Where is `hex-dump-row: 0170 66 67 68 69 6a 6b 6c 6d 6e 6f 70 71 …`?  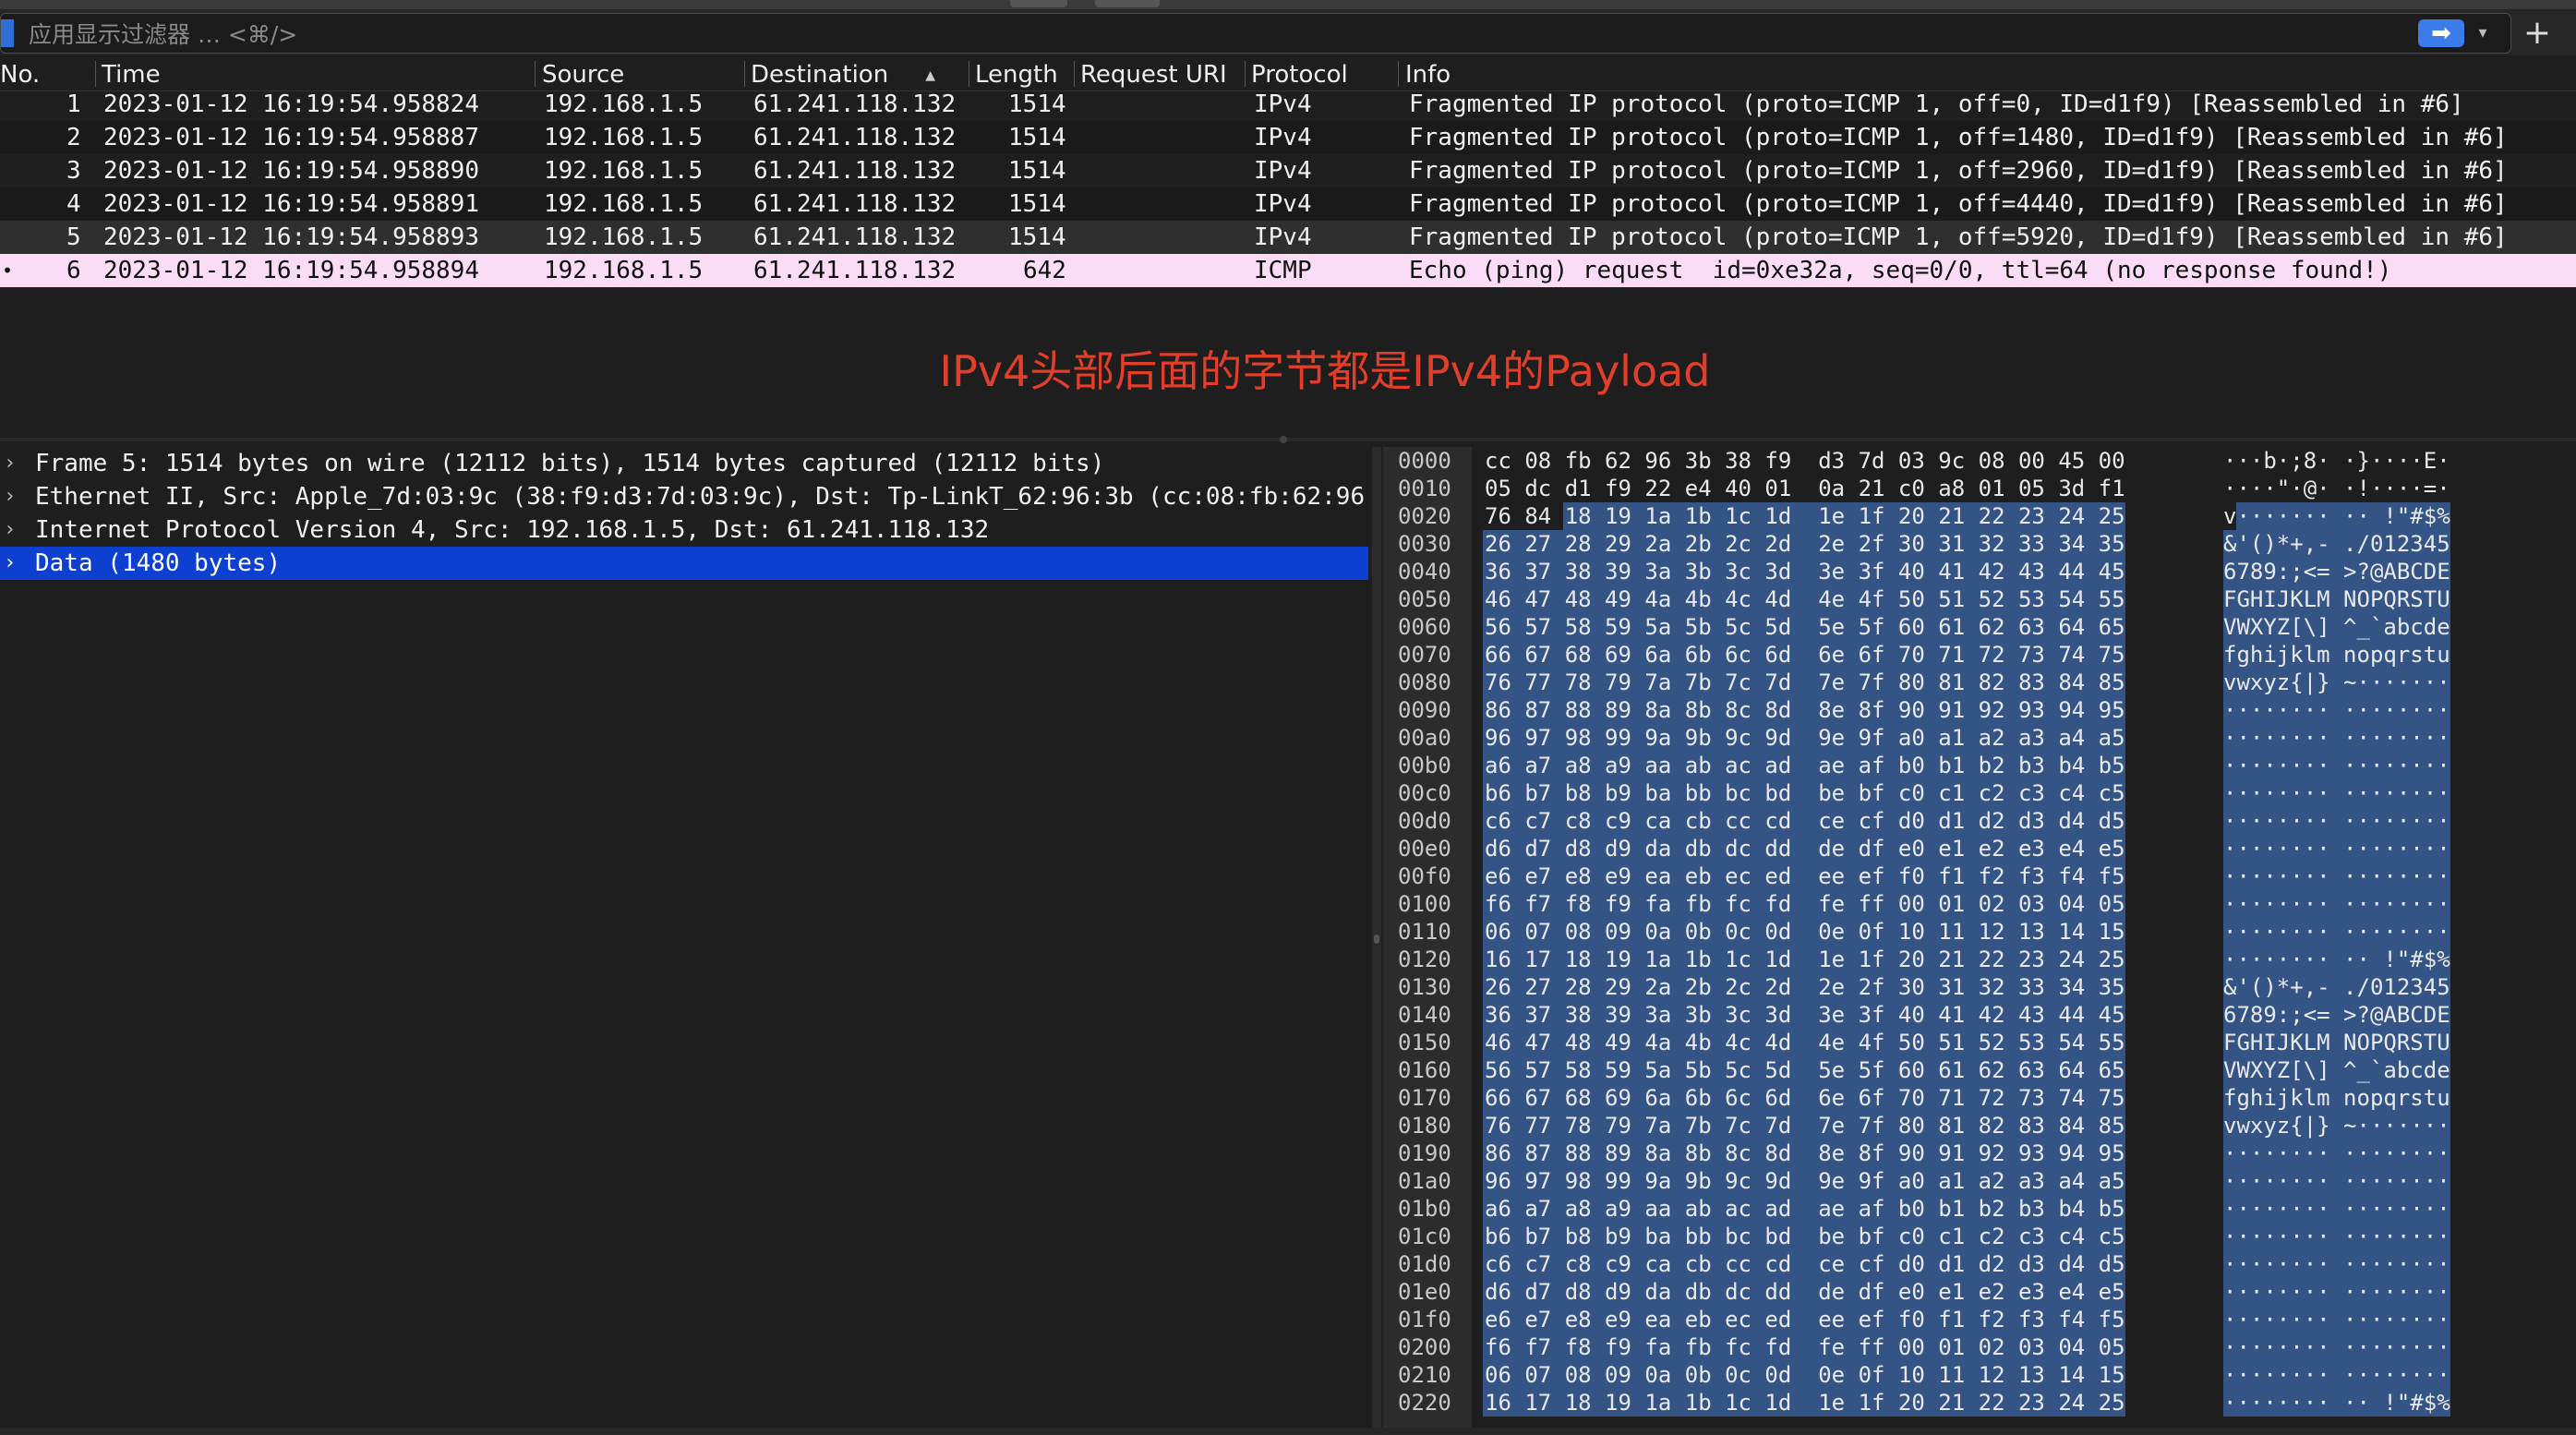 hex-dump-row: 0170 66 67 68 69 6a 6b 6c 6d 6e 6f 70 71 … is located at coordinates (1979, 1098).